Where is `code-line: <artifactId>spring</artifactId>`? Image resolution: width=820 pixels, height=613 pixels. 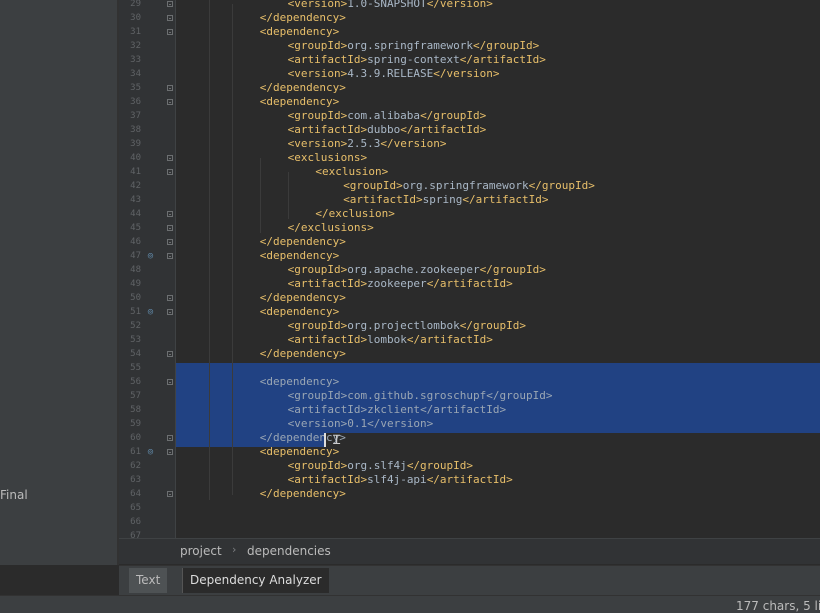 code-line: <artifactId>spring</artifactId> is located at coordinates (445, 200).